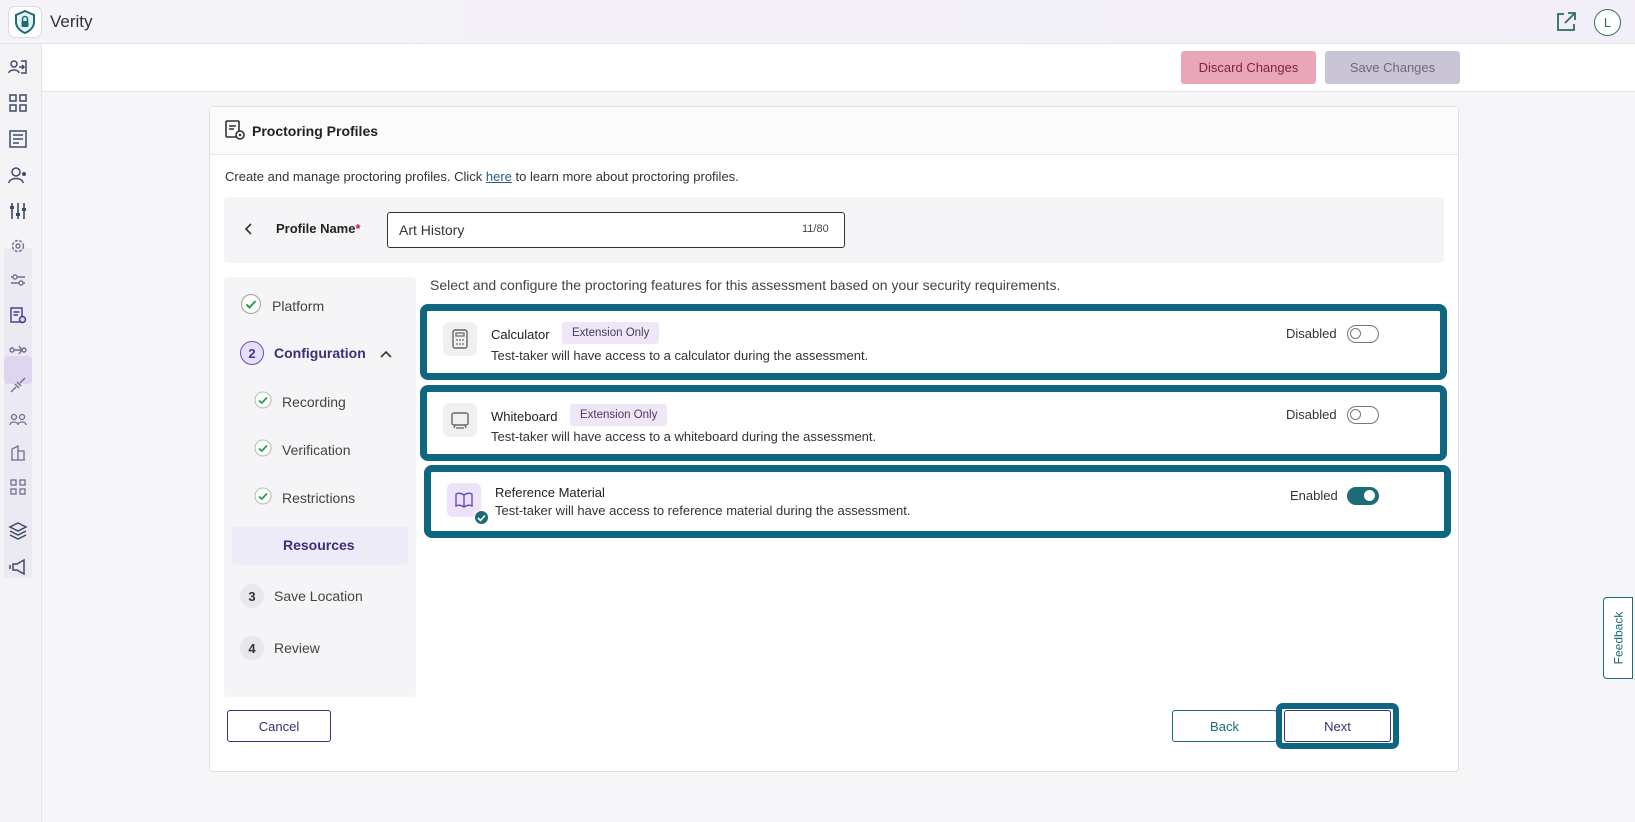 The width and height of the screenshot is (1635, 822). I want to click on nav-rail, so click(21, 433).